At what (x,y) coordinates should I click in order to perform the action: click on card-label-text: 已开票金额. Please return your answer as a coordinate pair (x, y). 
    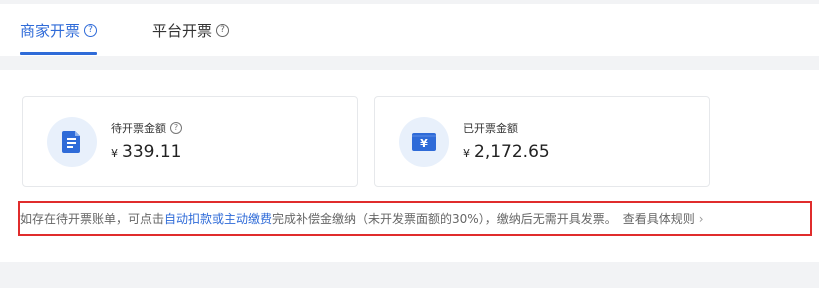
    Looking at the image, I should click on (490, 128).